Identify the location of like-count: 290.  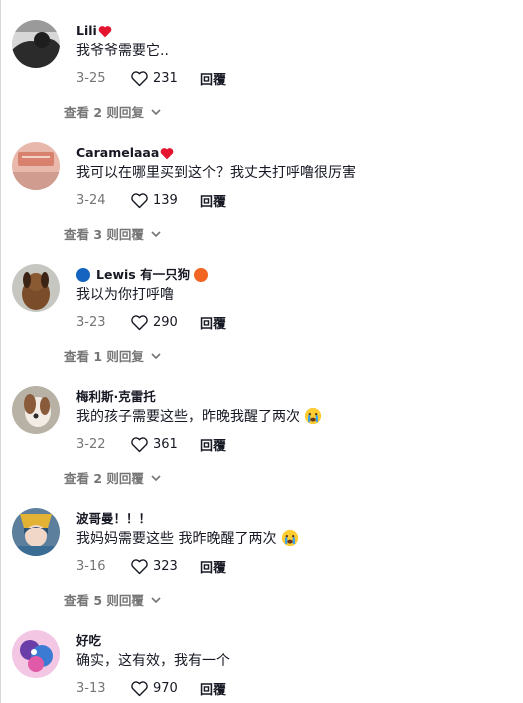
(165, 322).